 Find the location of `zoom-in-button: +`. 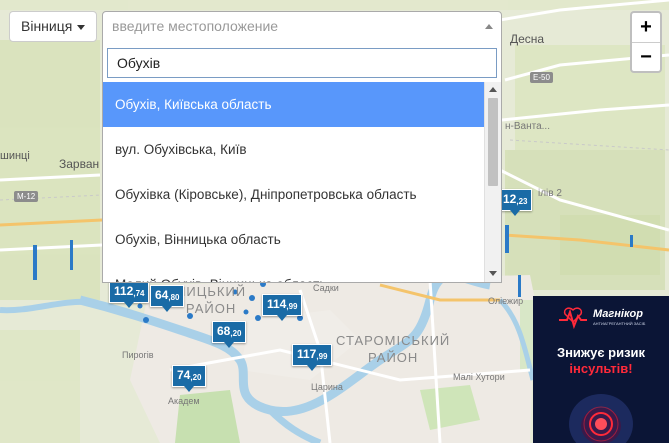

zoom-in-button: + is located at coordinates (646, 28).